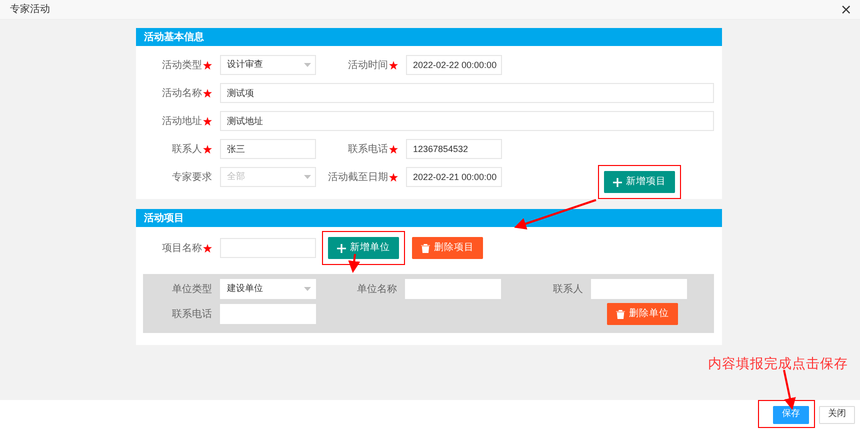 The width and height of the screenshot is (860, 429). Describe the element at coordinates (182, 121) in the screenshot. I see `field-label: 活动地址` at that location.